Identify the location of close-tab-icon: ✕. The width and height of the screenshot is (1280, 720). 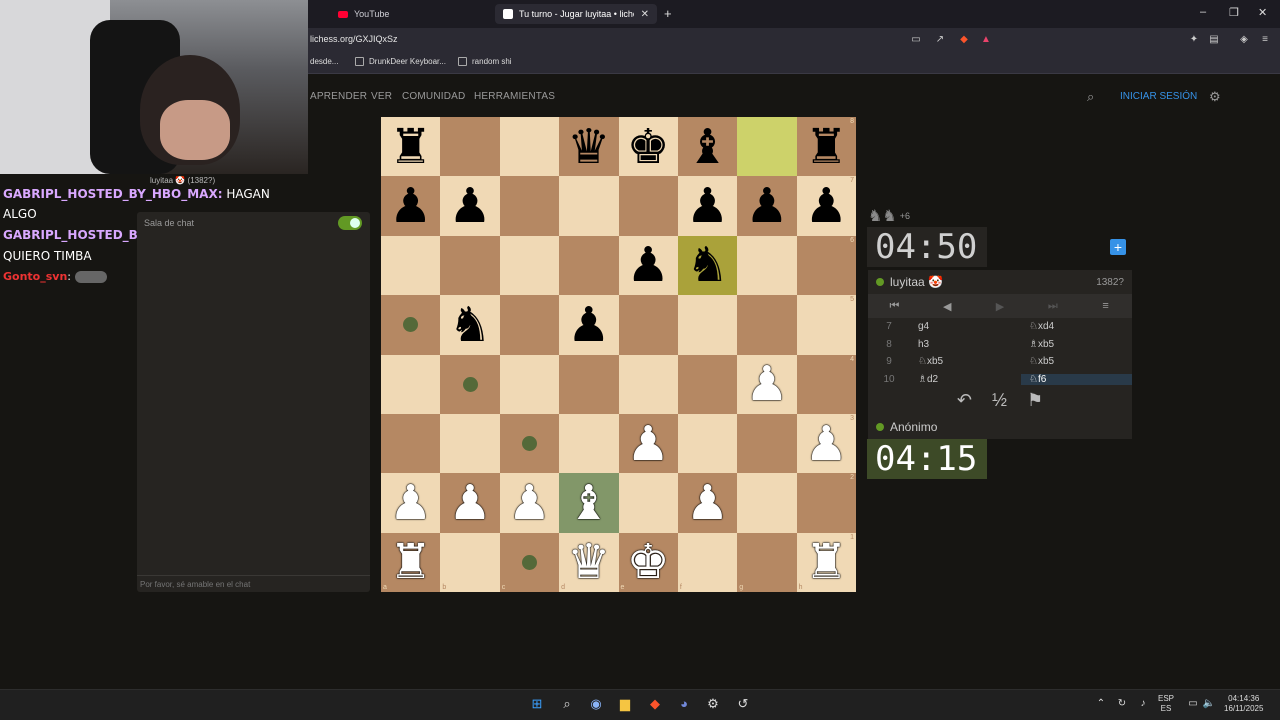
(645, 14).